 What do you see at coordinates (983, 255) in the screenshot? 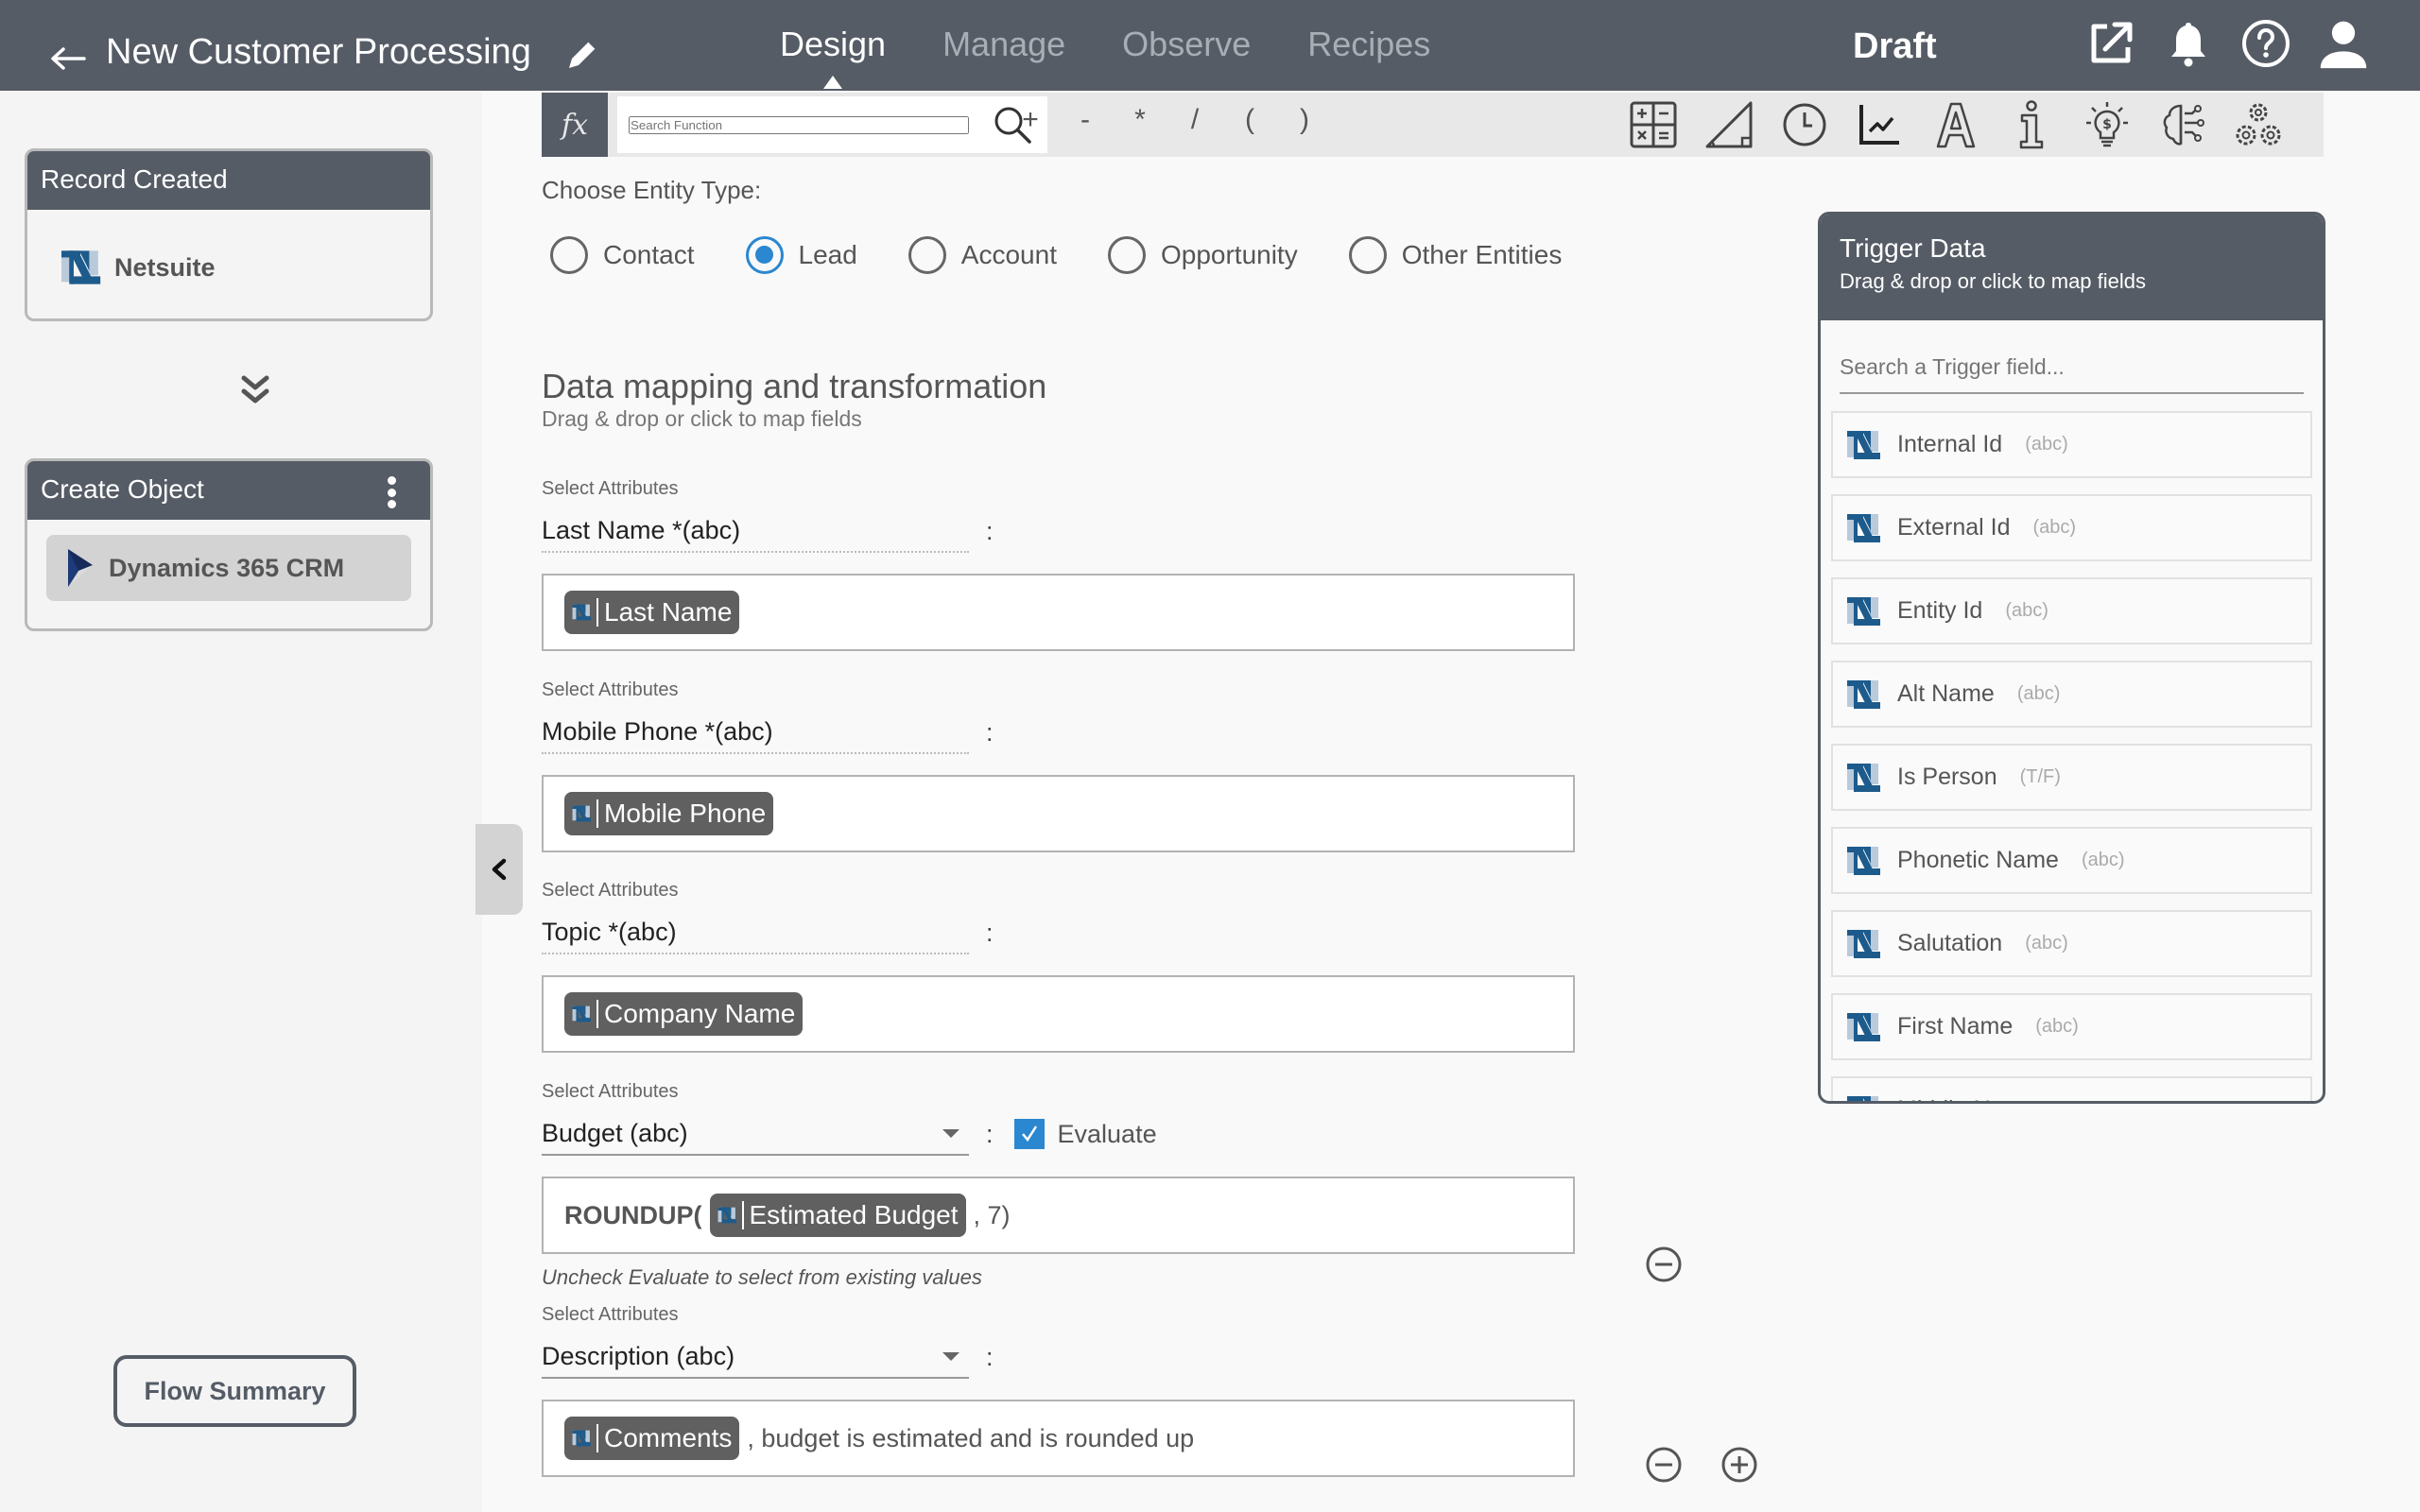
I see `radio-account: Account` at bounding box center [983, 255].